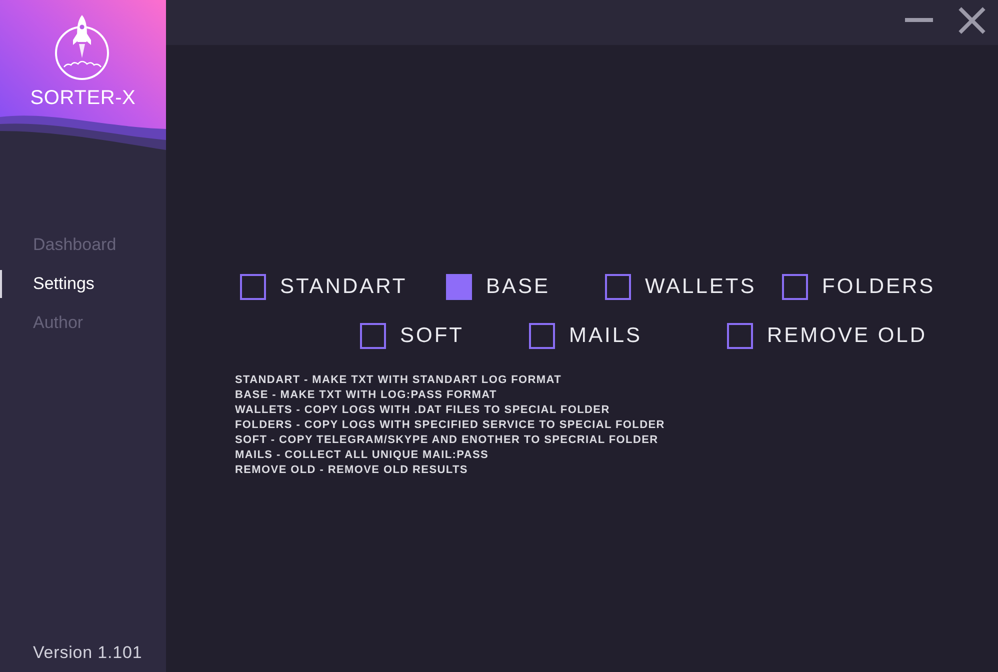 The height and width of the screenshot is (672, 998). What do you see at coordinates (344, 287) in the screenshot?
I see `checkbox-label: STANDART` at bounding box center [344, 287].